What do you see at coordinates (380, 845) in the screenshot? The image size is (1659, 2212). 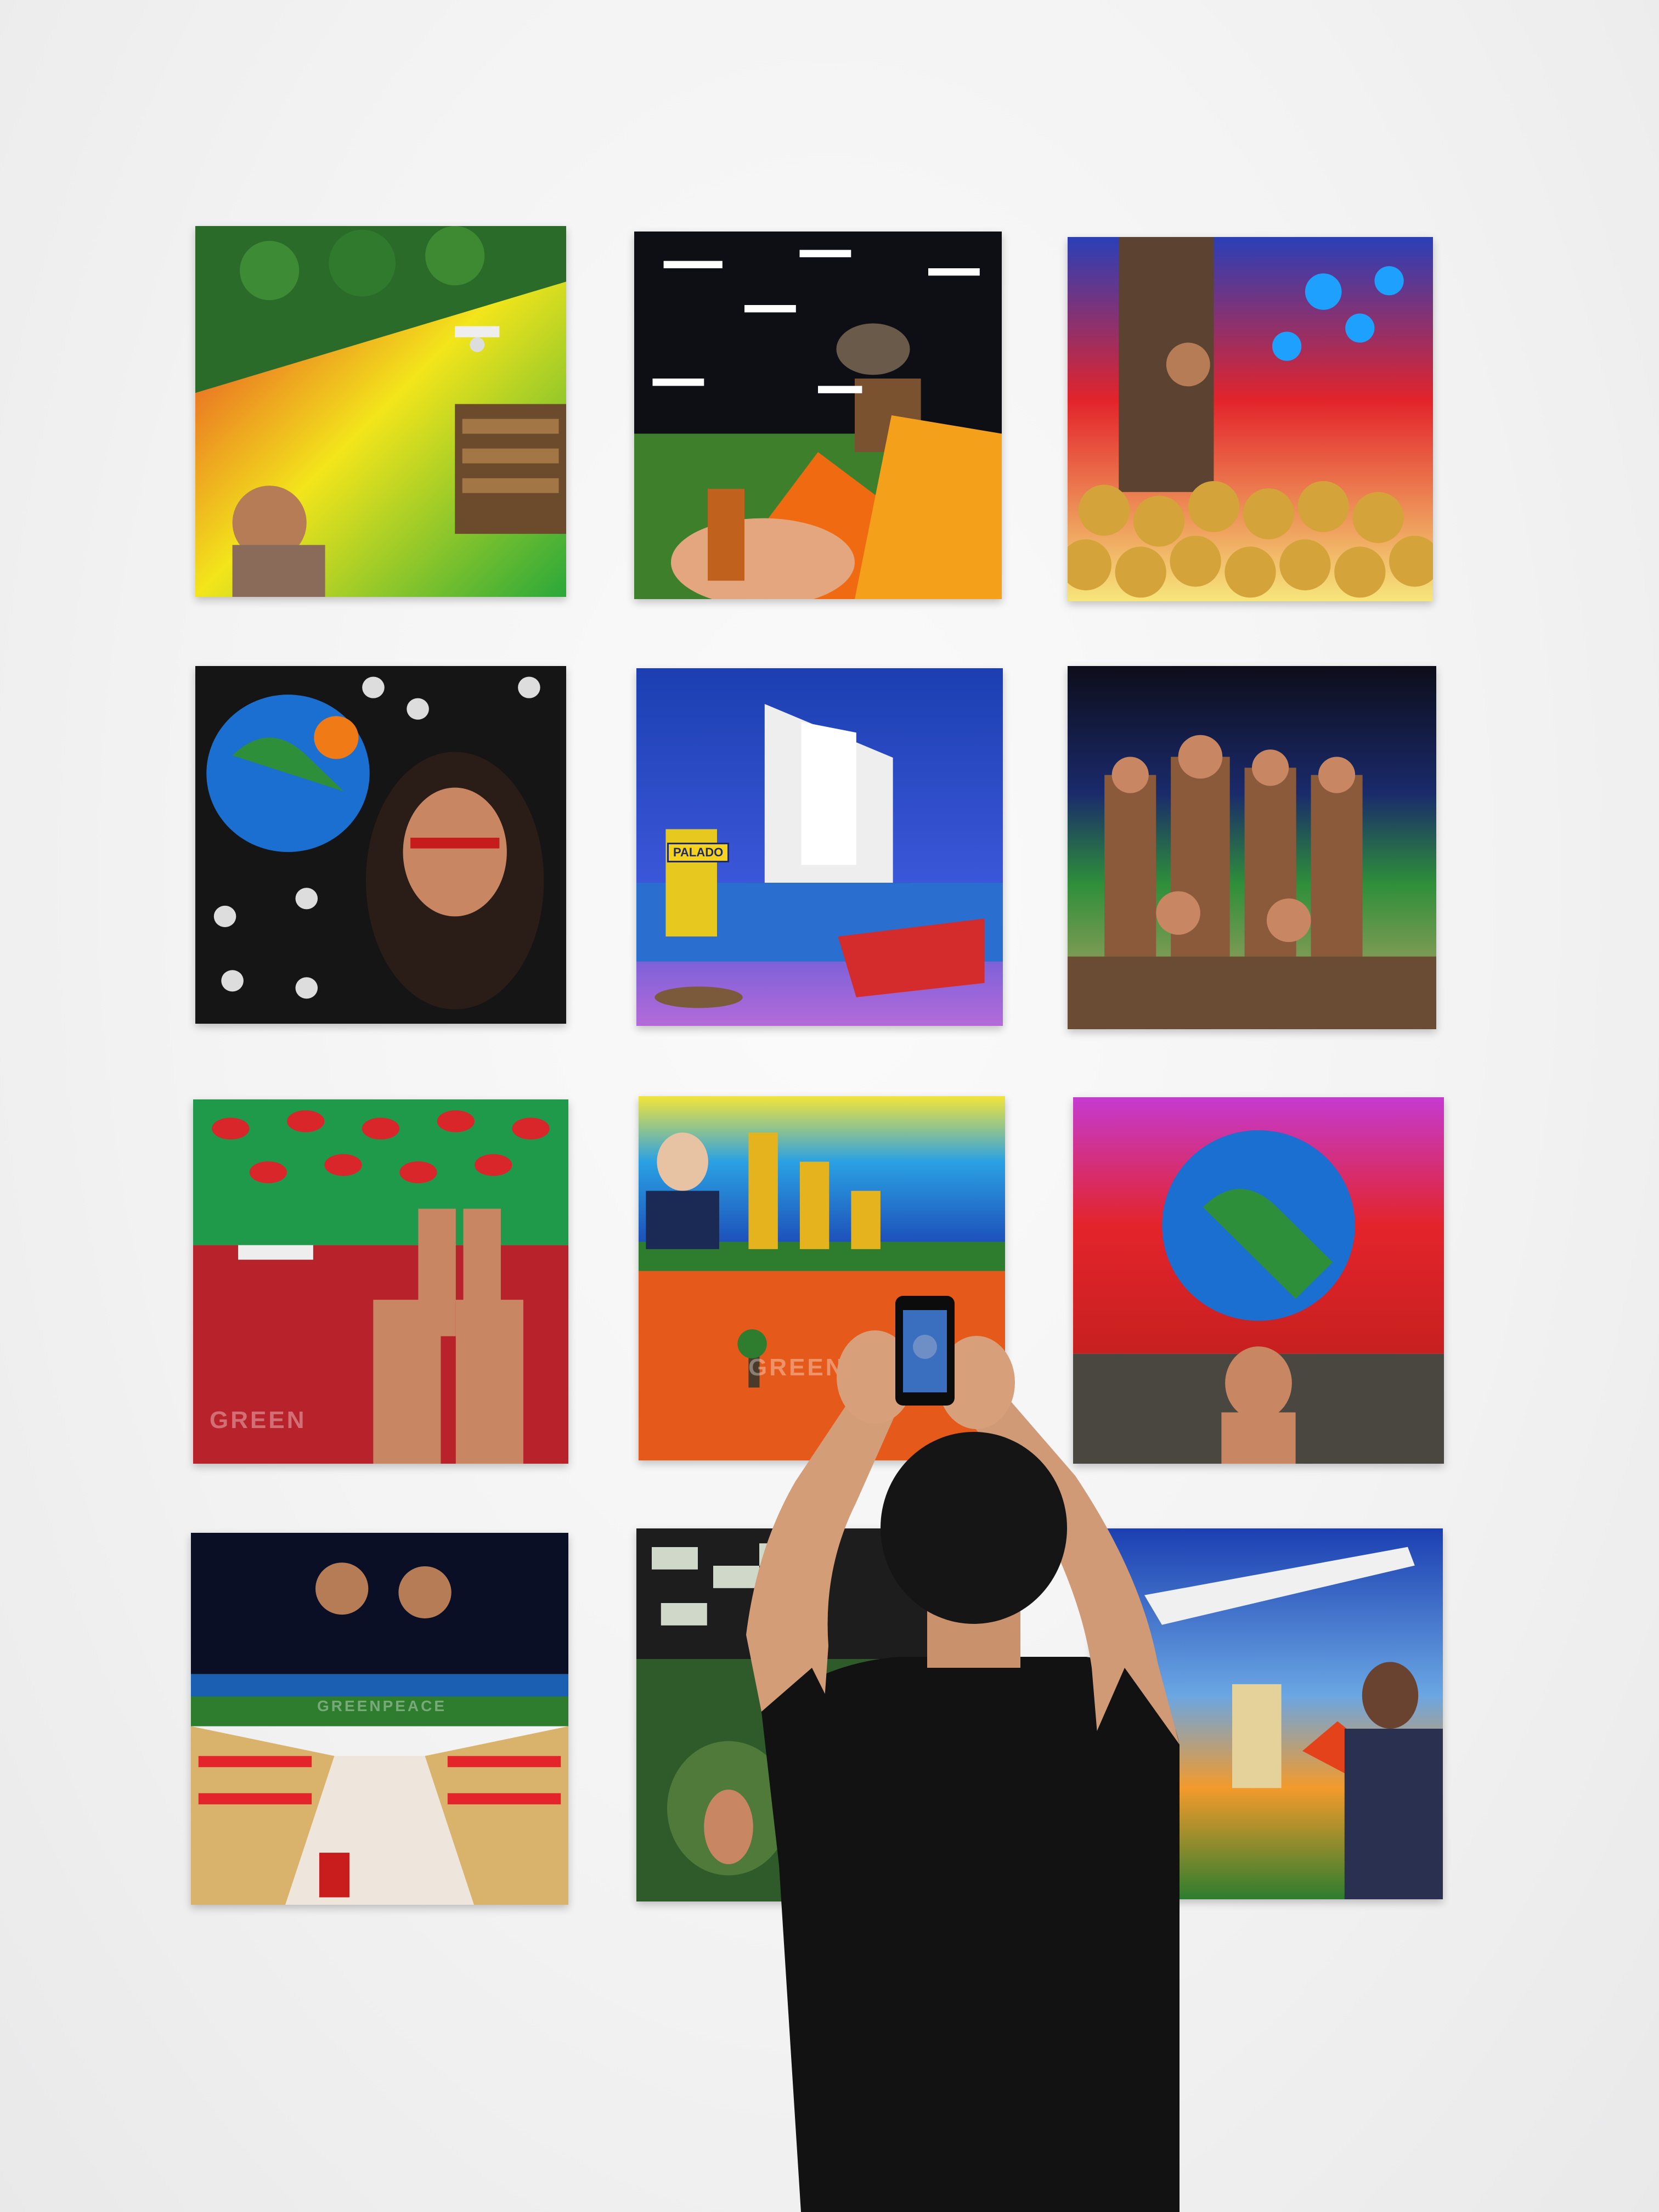 I see `artwork-earth-face-paint` at bounding box center [380, 845].